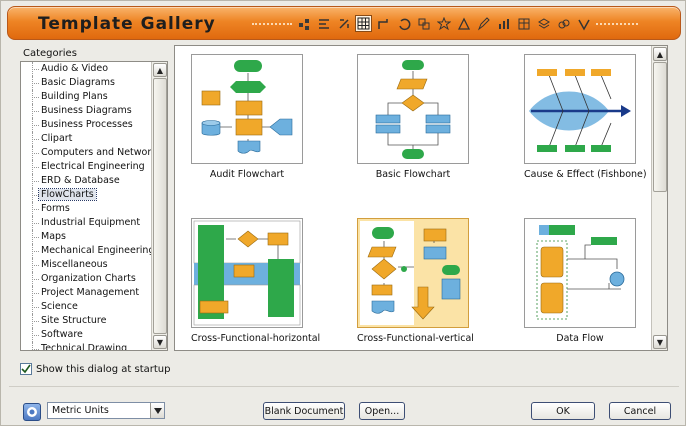 Image resolution: width=686 pixels, height=426 pixels. Describe the element at coordinates (543, 23) in the screenshot. I see `layer-icon` at that location.